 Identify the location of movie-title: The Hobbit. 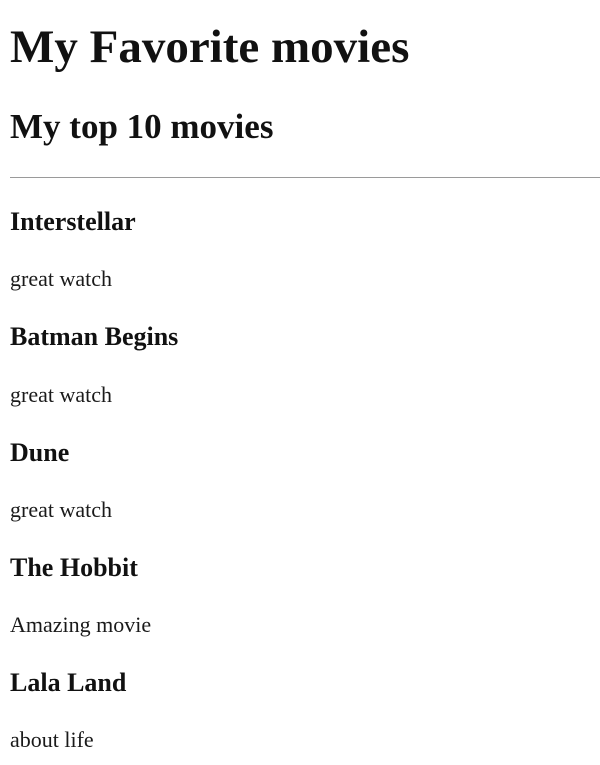
(74, 567).